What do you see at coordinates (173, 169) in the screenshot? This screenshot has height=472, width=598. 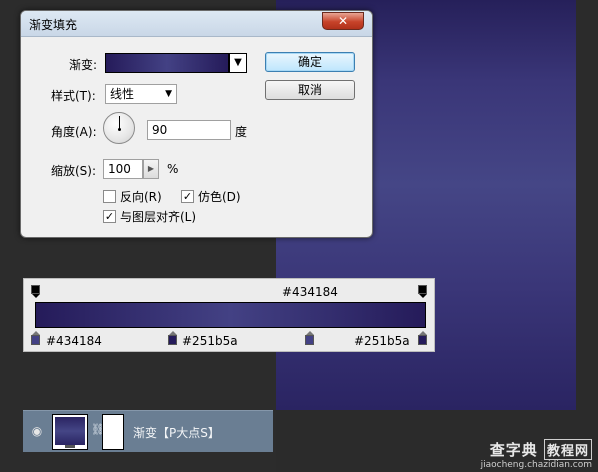 I see `scale-unit: %` at bounding box center [173, 169].